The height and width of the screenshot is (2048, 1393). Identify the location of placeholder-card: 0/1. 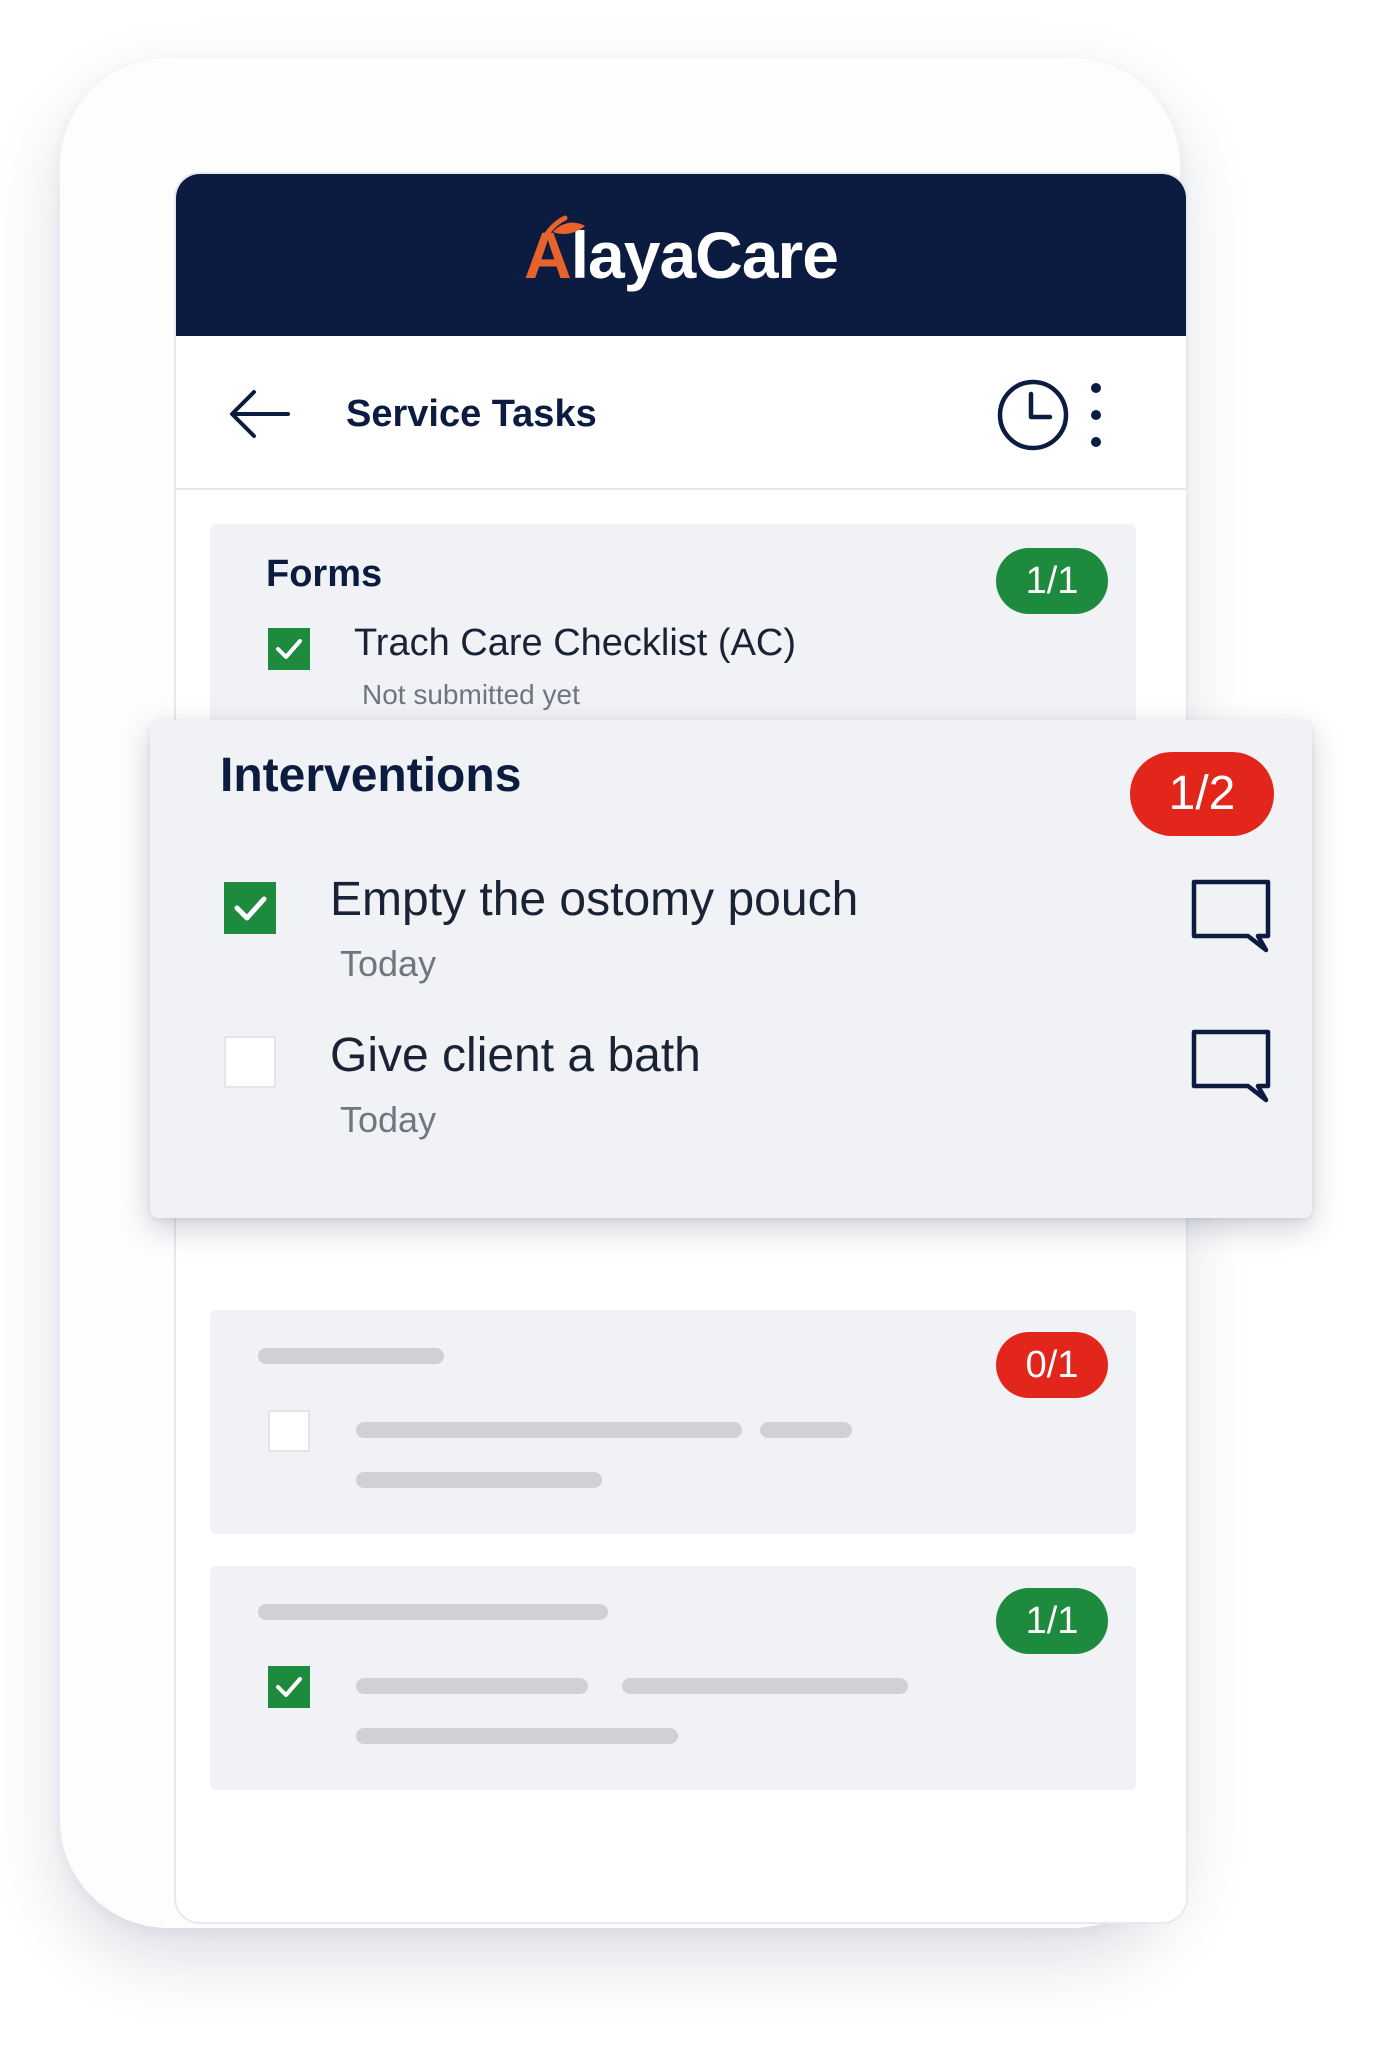
(673, 1422).